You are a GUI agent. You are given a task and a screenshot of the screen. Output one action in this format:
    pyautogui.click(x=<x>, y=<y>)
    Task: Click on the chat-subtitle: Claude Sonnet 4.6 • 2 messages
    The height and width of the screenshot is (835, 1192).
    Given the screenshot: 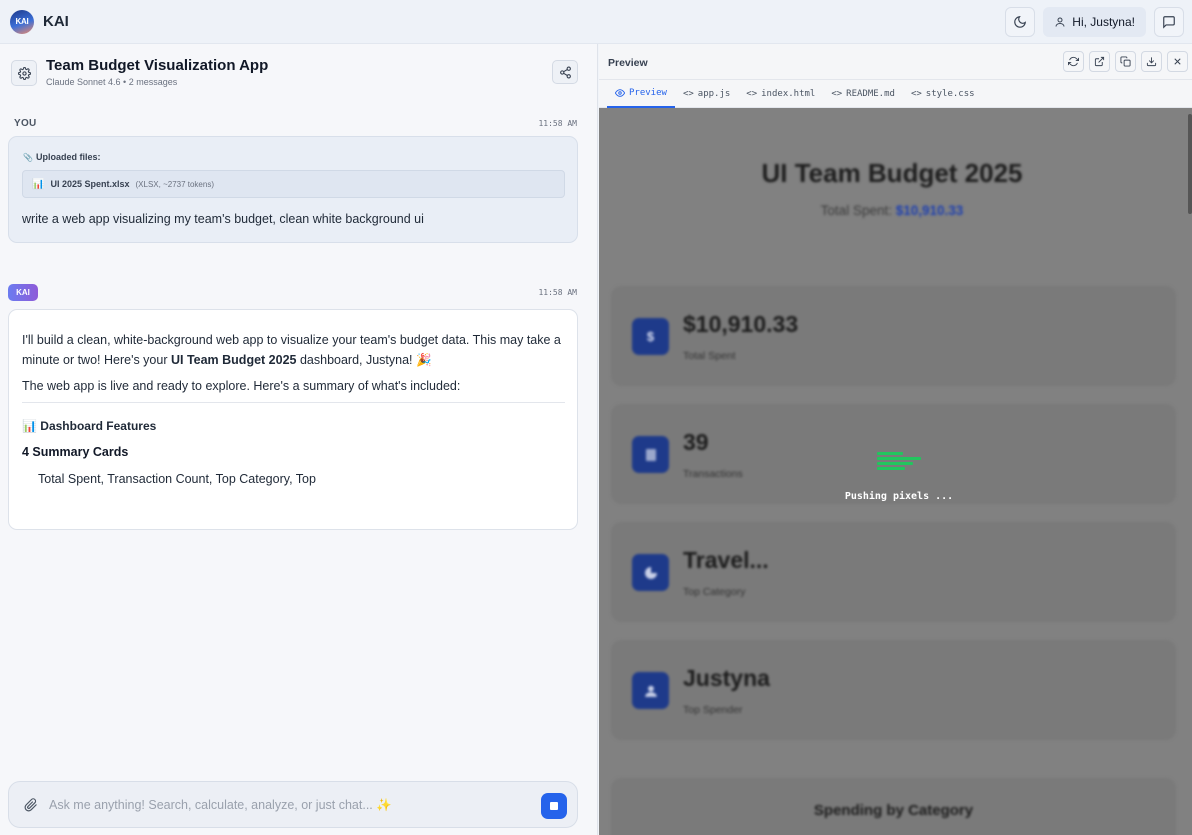 What is the action you would take?
    pyautogui.click(x=112, y=82)
    